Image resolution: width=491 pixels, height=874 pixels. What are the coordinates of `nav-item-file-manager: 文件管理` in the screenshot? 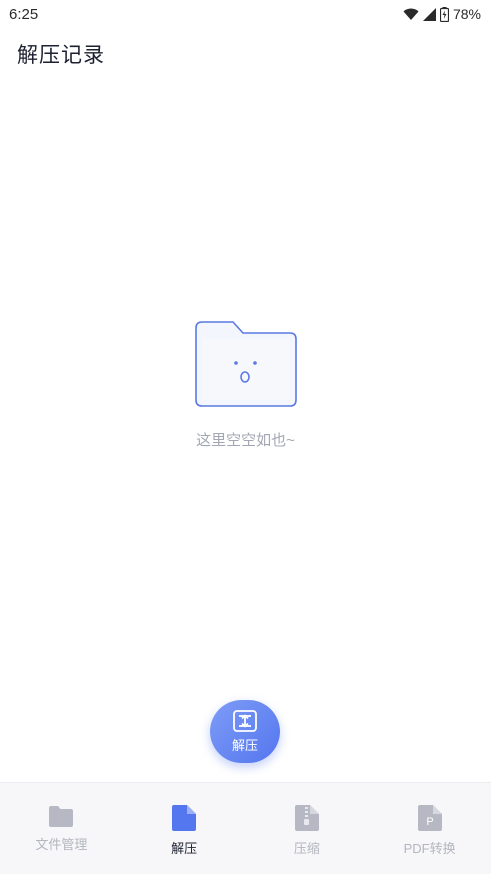 It's located at (61, 828).